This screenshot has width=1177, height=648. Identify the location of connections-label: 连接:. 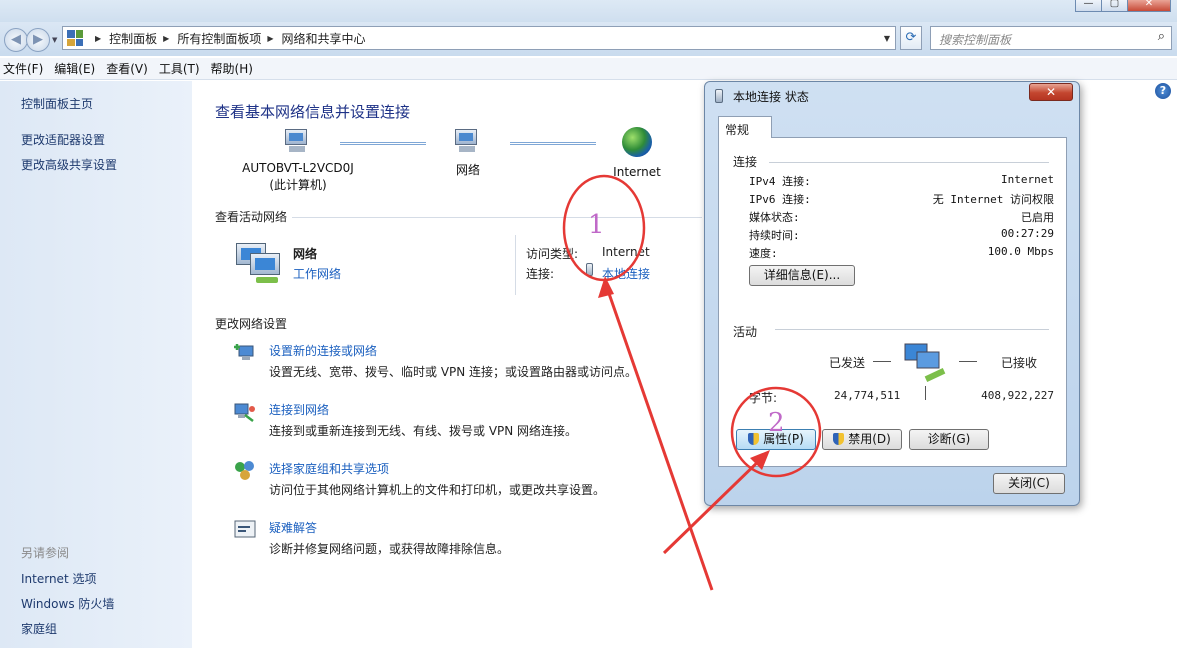
(540, 274).